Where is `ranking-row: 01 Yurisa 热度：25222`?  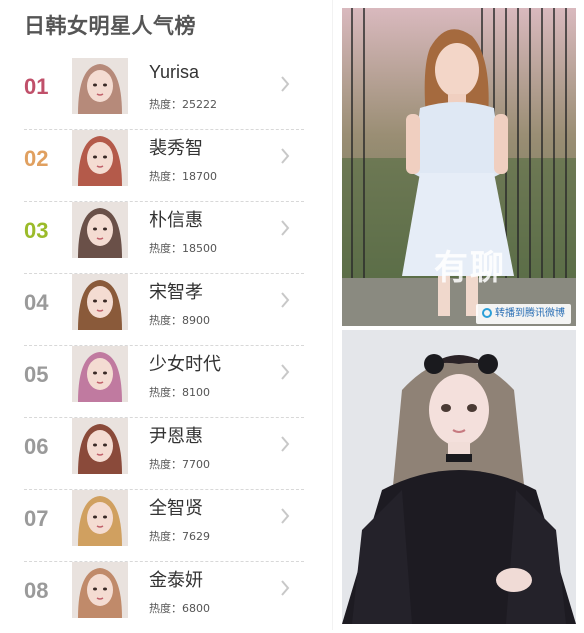
ranking-row: 01 Yurisa 热度：25222 is located at coordinates (164, 94).